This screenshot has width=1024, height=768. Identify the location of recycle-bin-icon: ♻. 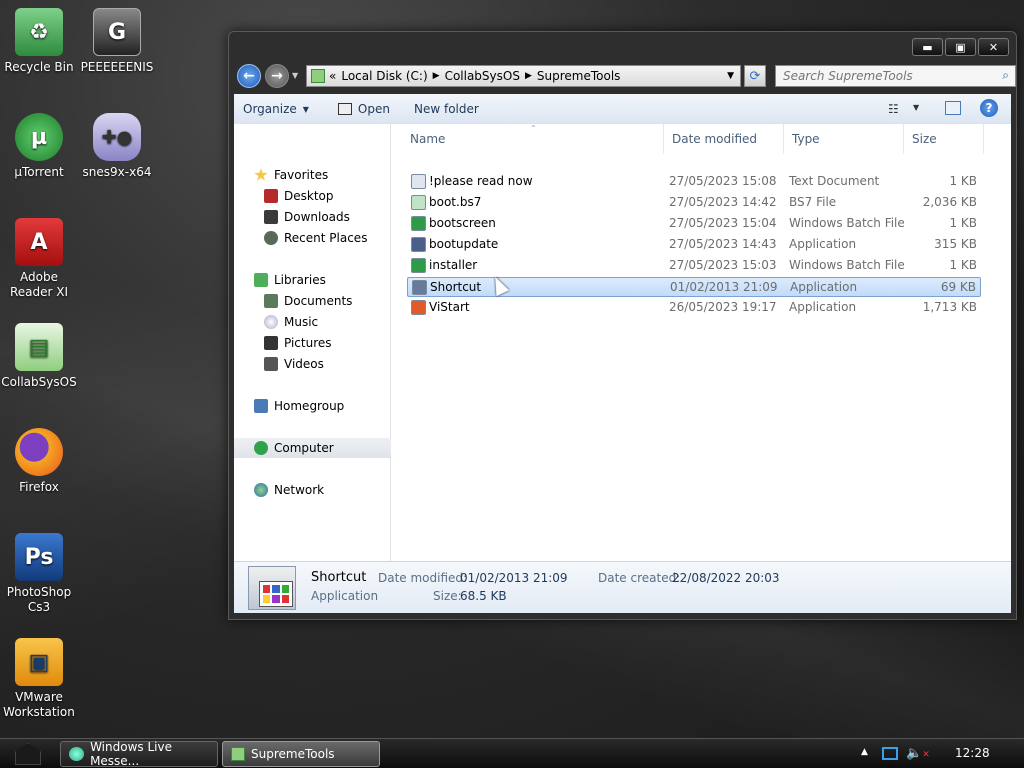
(39, 32).